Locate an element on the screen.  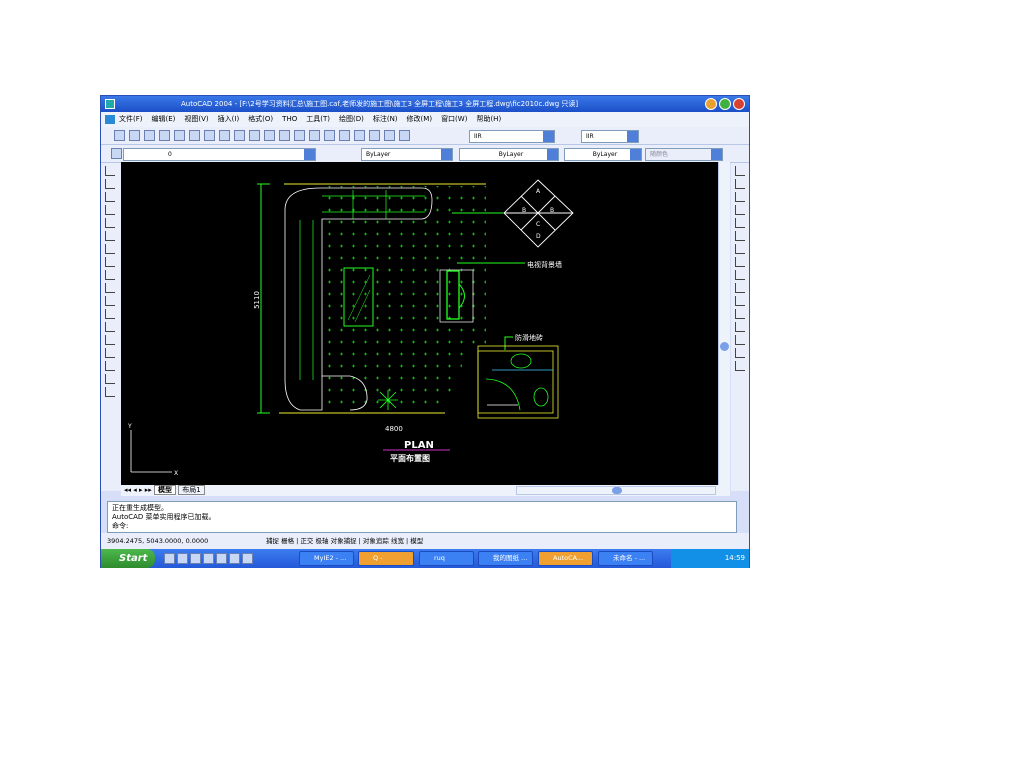
layer-select: 0 is located at coordinates (219, 154).